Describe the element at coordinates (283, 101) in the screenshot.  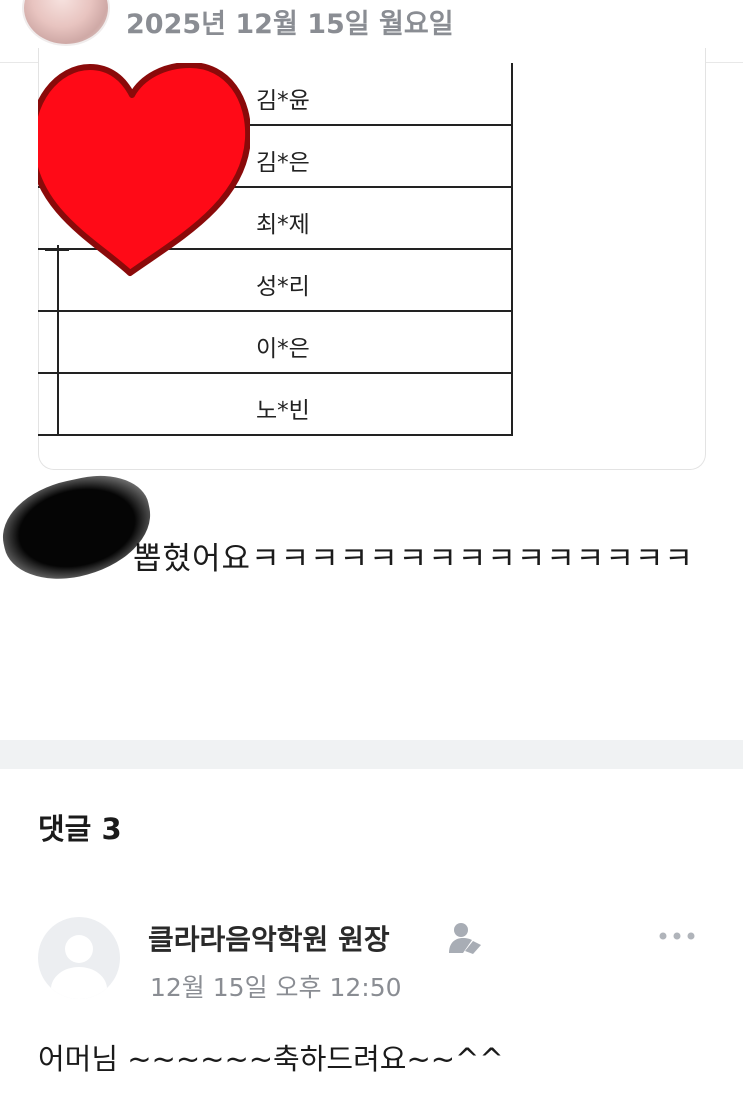
I see `table-cell-name: 김*윤` at that location.